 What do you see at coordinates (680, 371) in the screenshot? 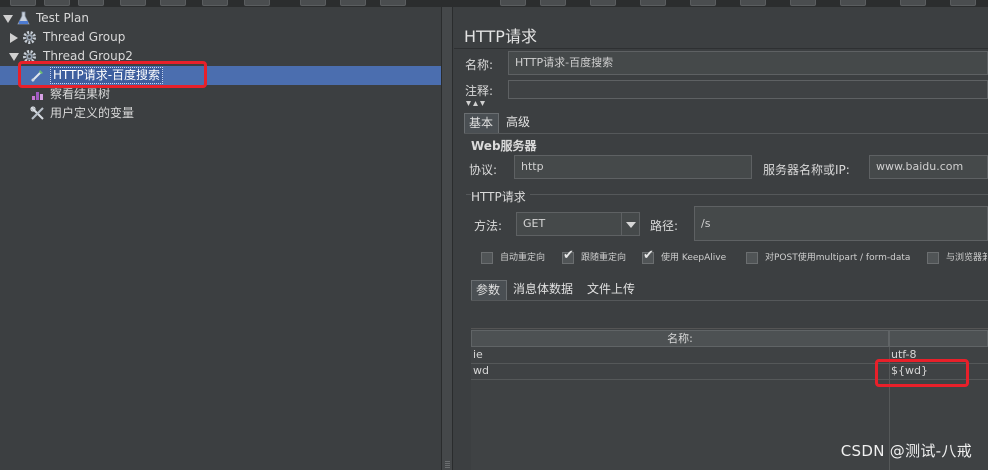
I see `table-row-name: wd` at bounding box center [680, 371].